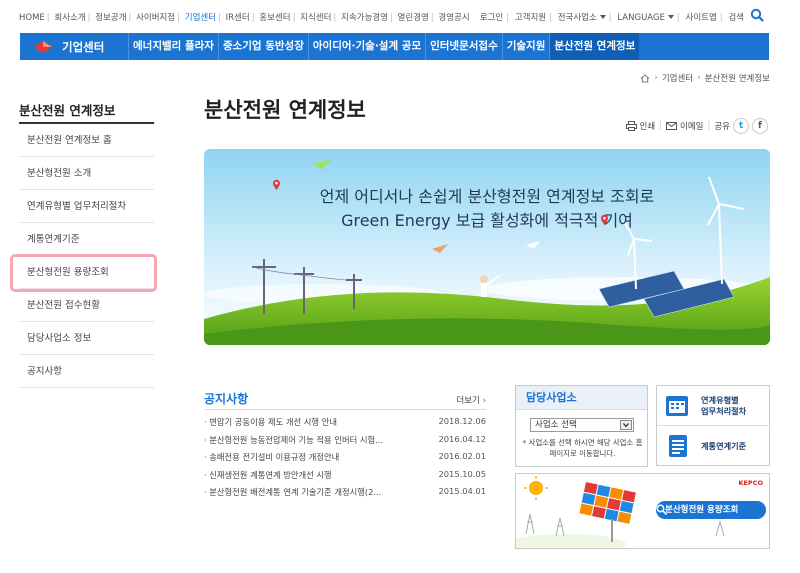 This screenshot has height=573, width=800. I want to click on facebook-icon: f, so click(760, 126).